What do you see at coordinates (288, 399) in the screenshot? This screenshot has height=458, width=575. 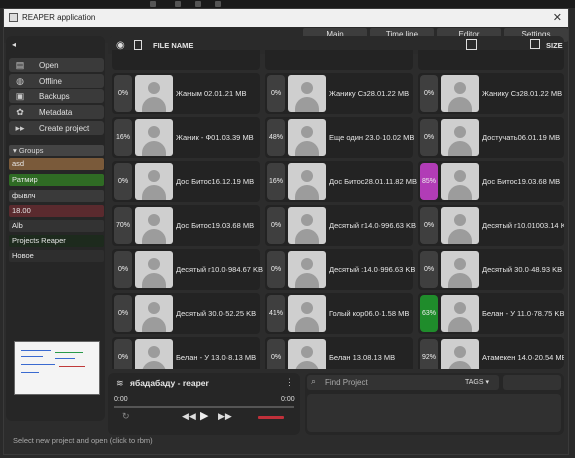 I see `end-time: 0:00` at bounding box center [288, 399].